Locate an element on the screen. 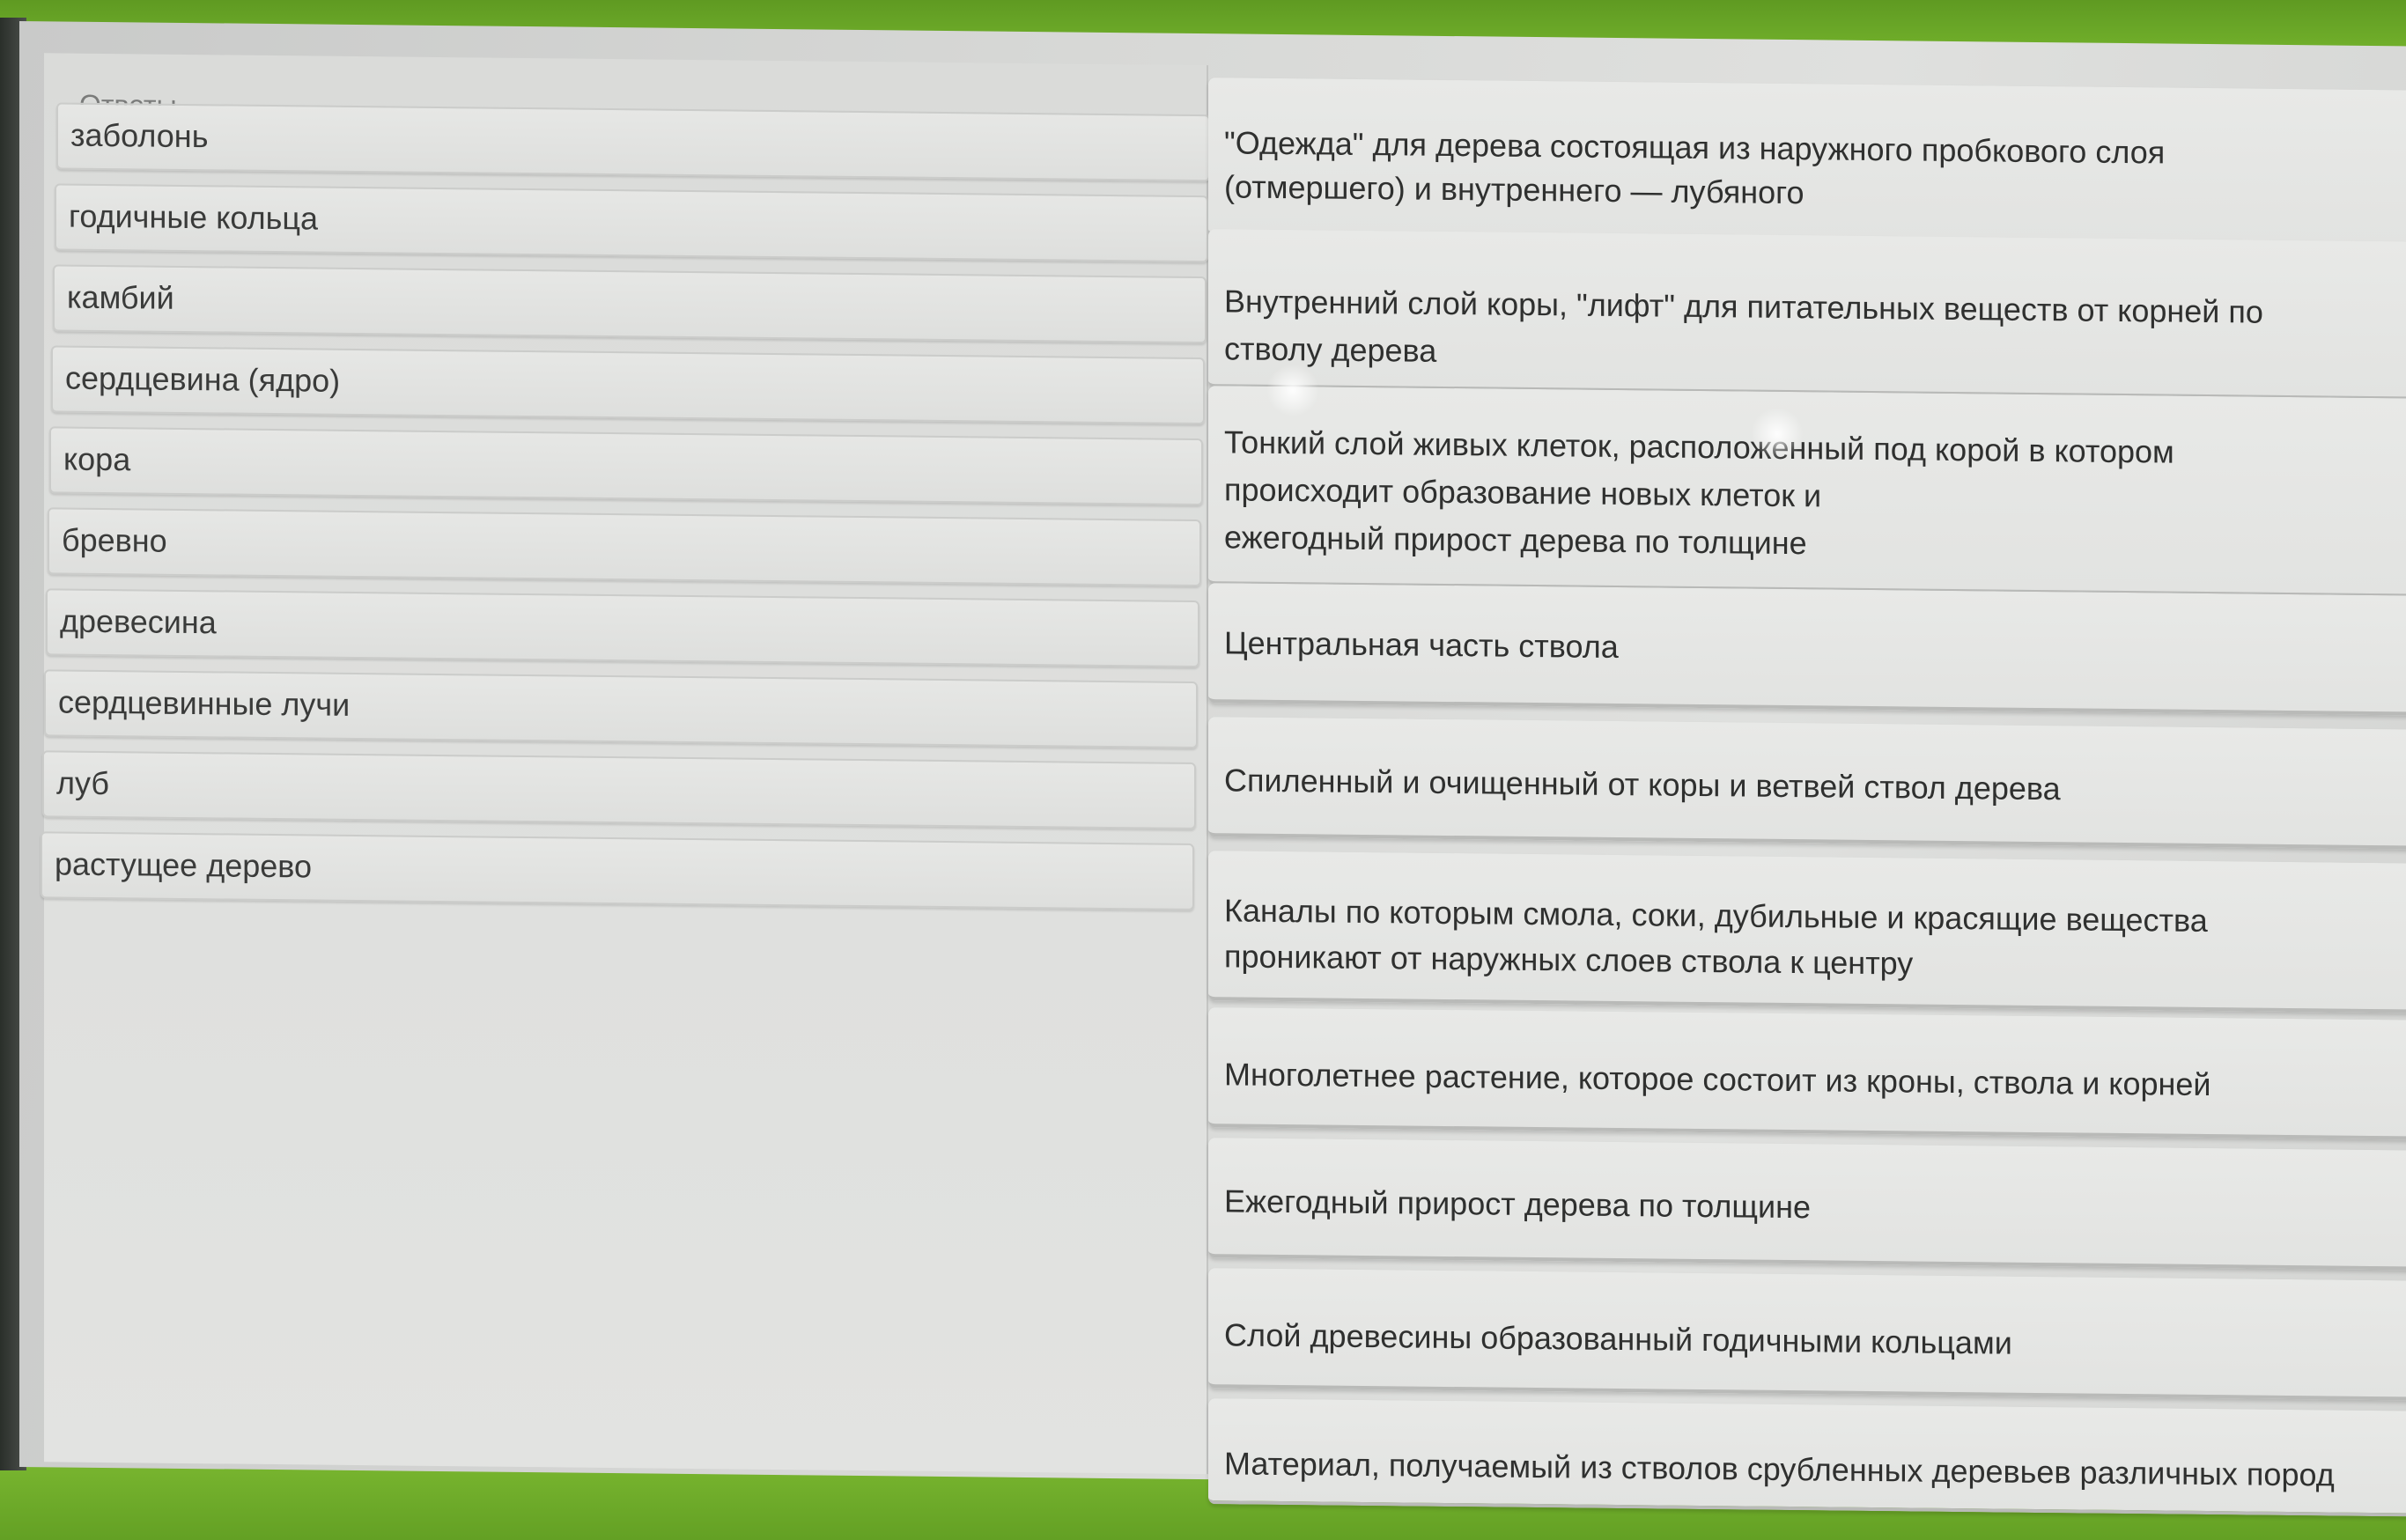  answer-label: годичные кольца is located at coordinates (194, 217).